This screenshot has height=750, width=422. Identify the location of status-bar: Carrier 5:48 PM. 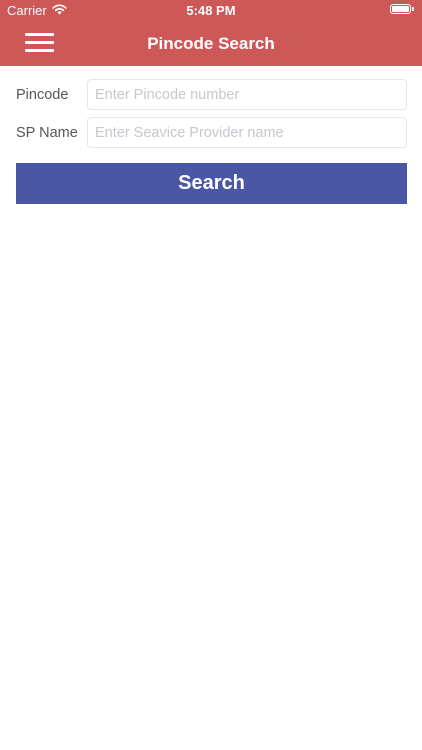
(211, 11).